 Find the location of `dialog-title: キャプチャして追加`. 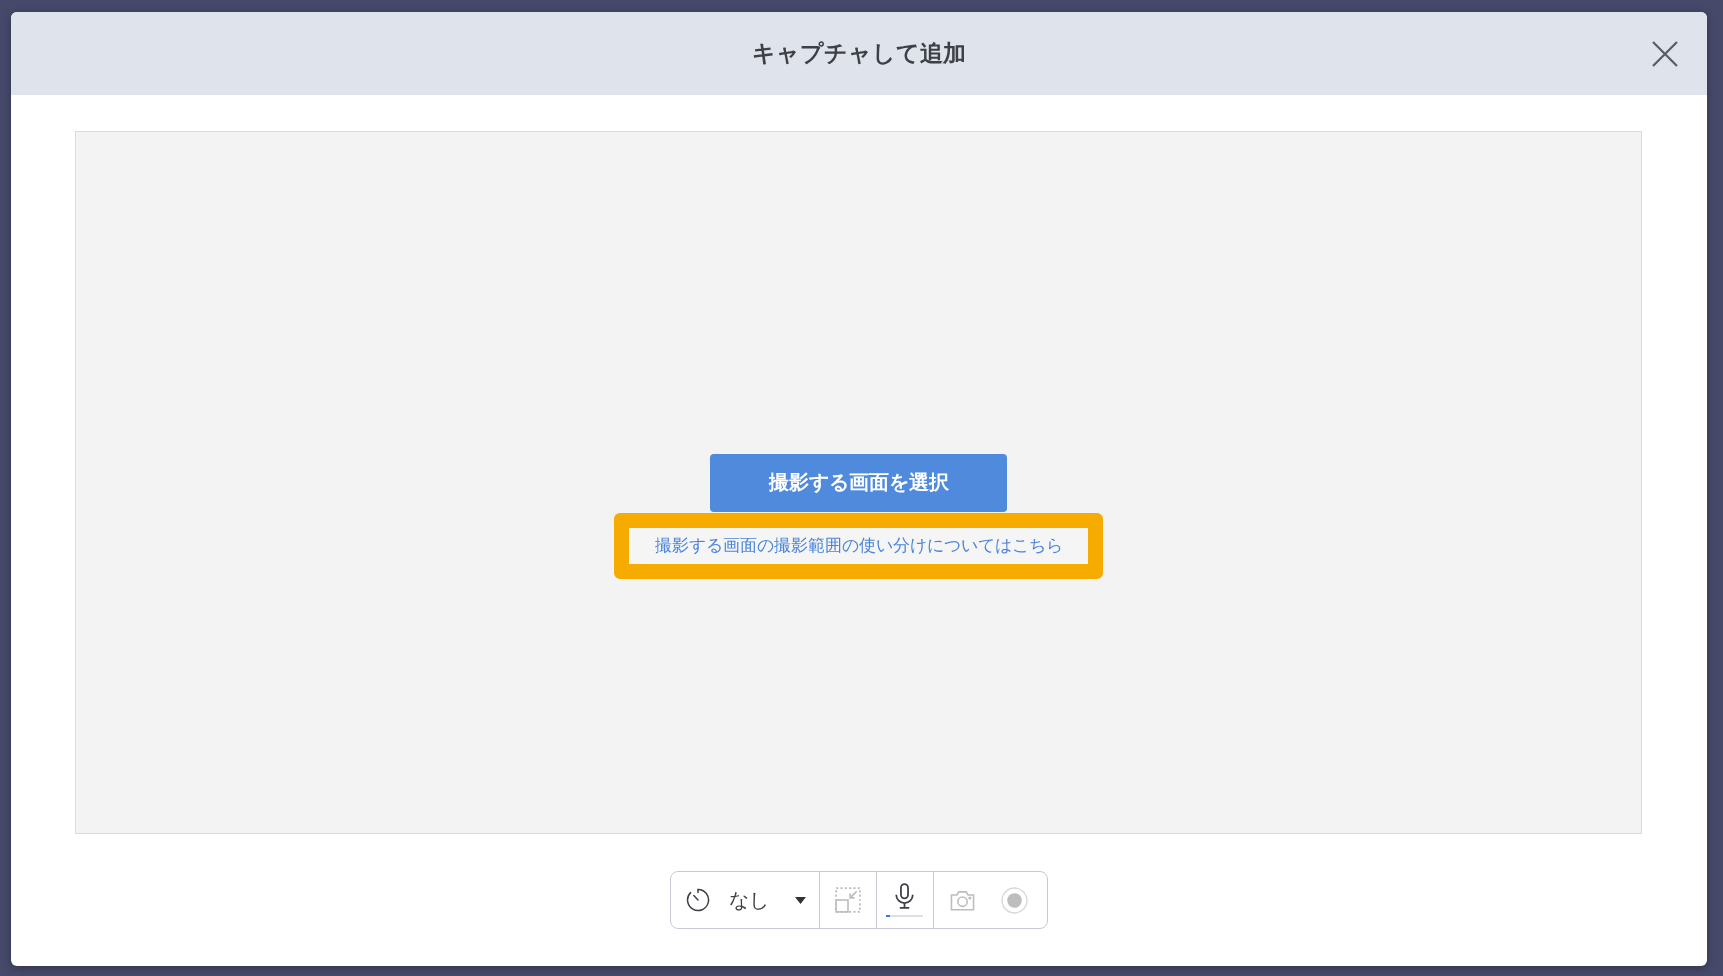

dialog-title: キャプチャして追加 is located at coordinates (859, 53).